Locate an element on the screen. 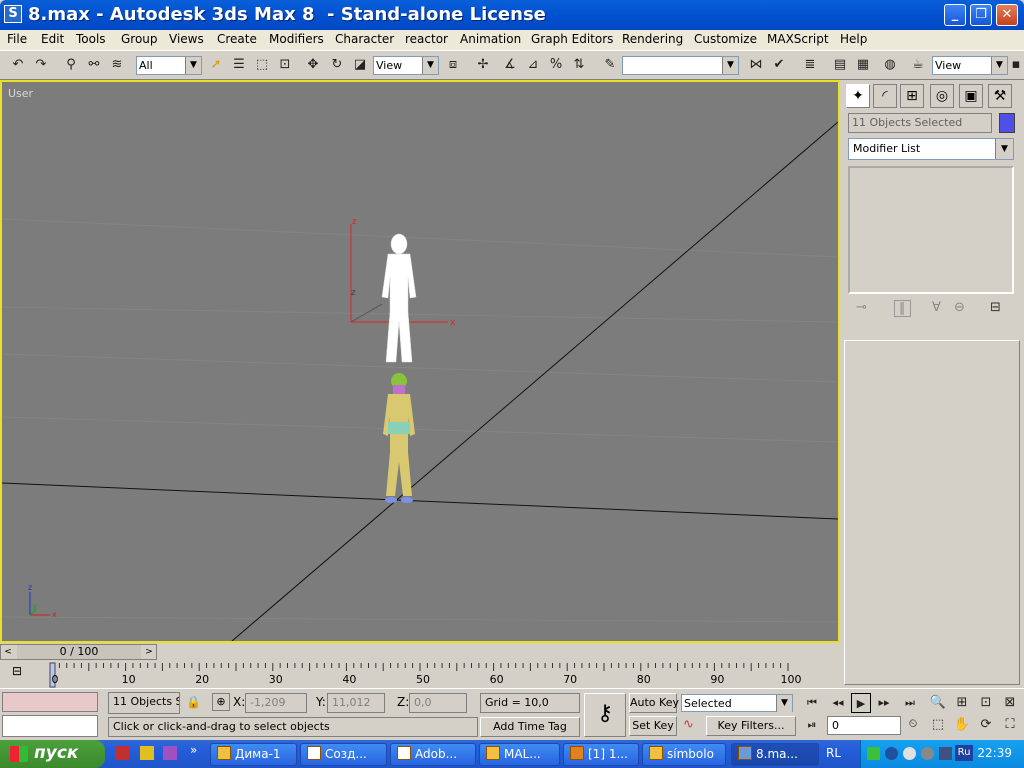 The height and width of the screenshot is (768, 1024). render-view-dropdown: View ▼ is located at coordinates (970, 65).